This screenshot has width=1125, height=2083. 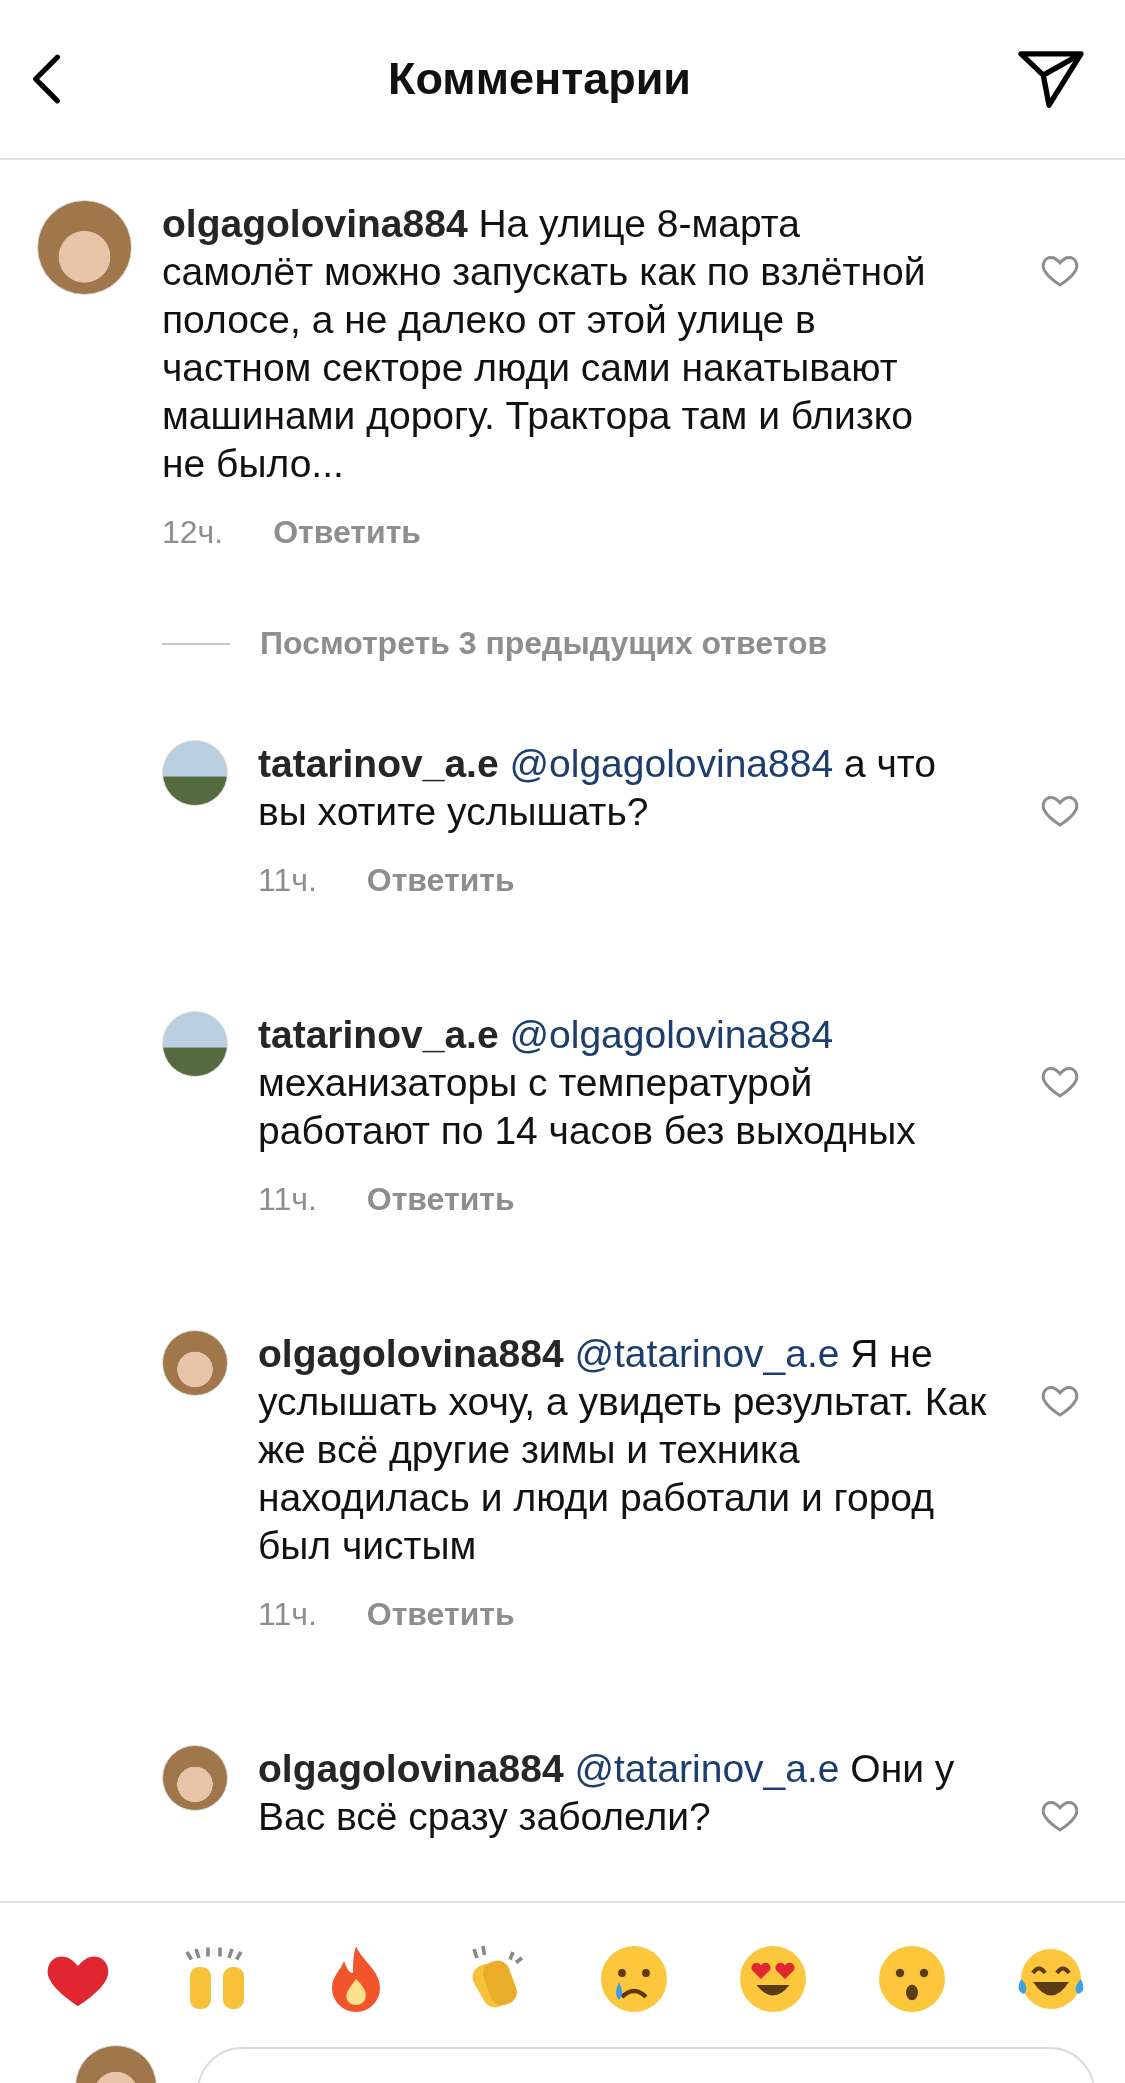 What do you see at coordinates (597, 788) in the screenshot?
I see `comment-text: tatarinov_a.e @olgagolovina884 а что вы хотите услышать?` at bounding box center [597, 788].